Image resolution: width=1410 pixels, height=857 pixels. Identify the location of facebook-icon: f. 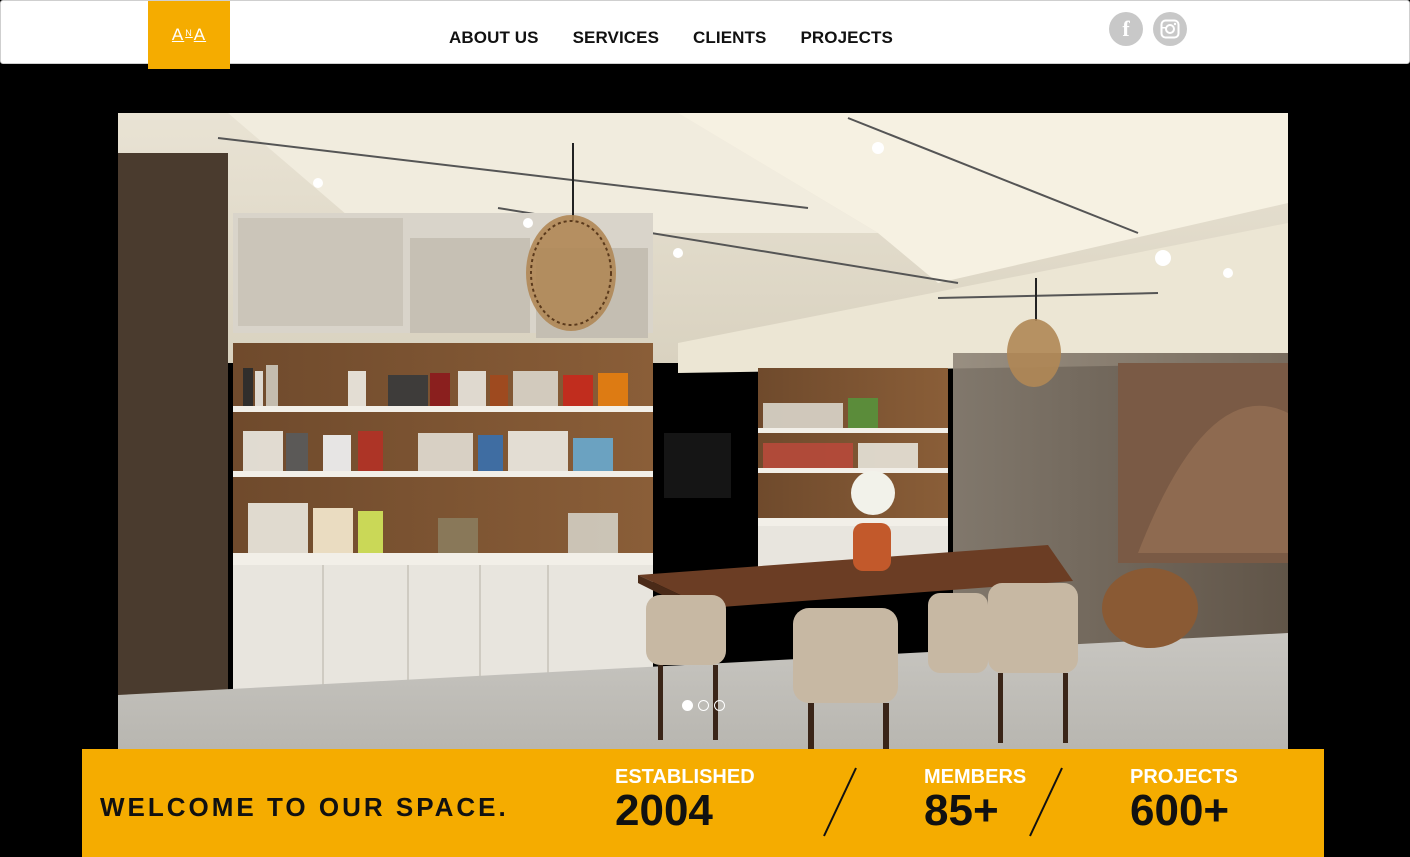
(1126, 29).